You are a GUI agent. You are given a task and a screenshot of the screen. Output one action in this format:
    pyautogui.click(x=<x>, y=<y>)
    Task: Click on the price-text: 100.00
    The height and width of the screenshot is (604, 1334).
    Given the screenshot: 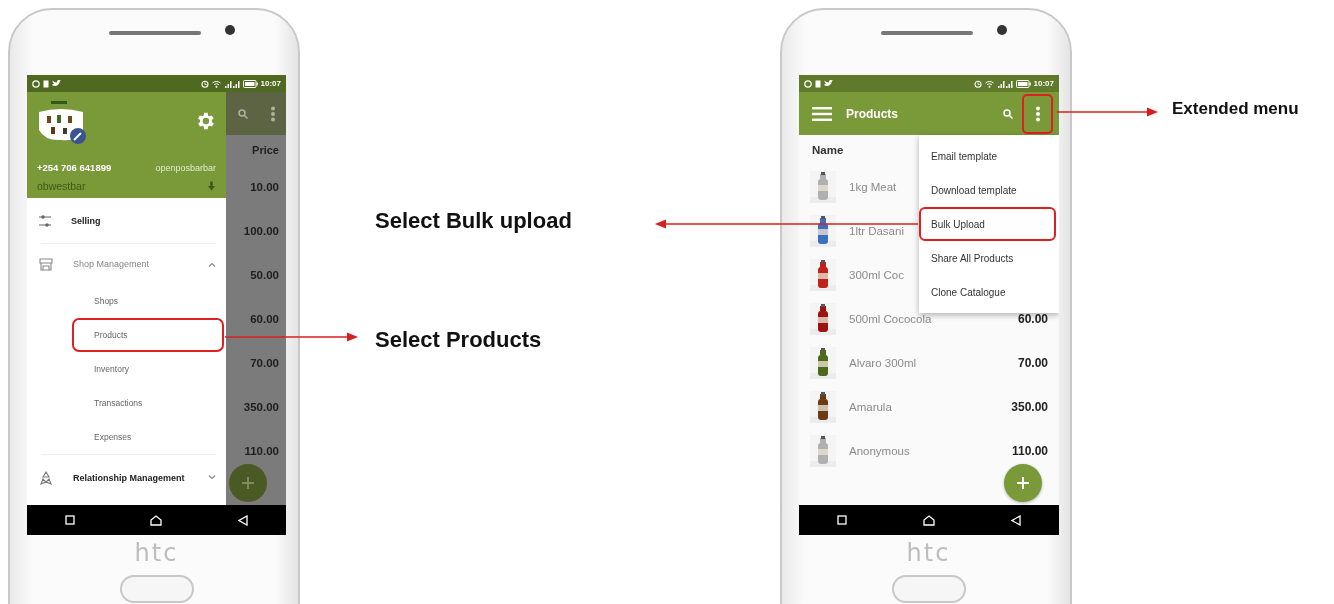 What is the action you would take?
    pyautogui.click(x=261, y=231)
    